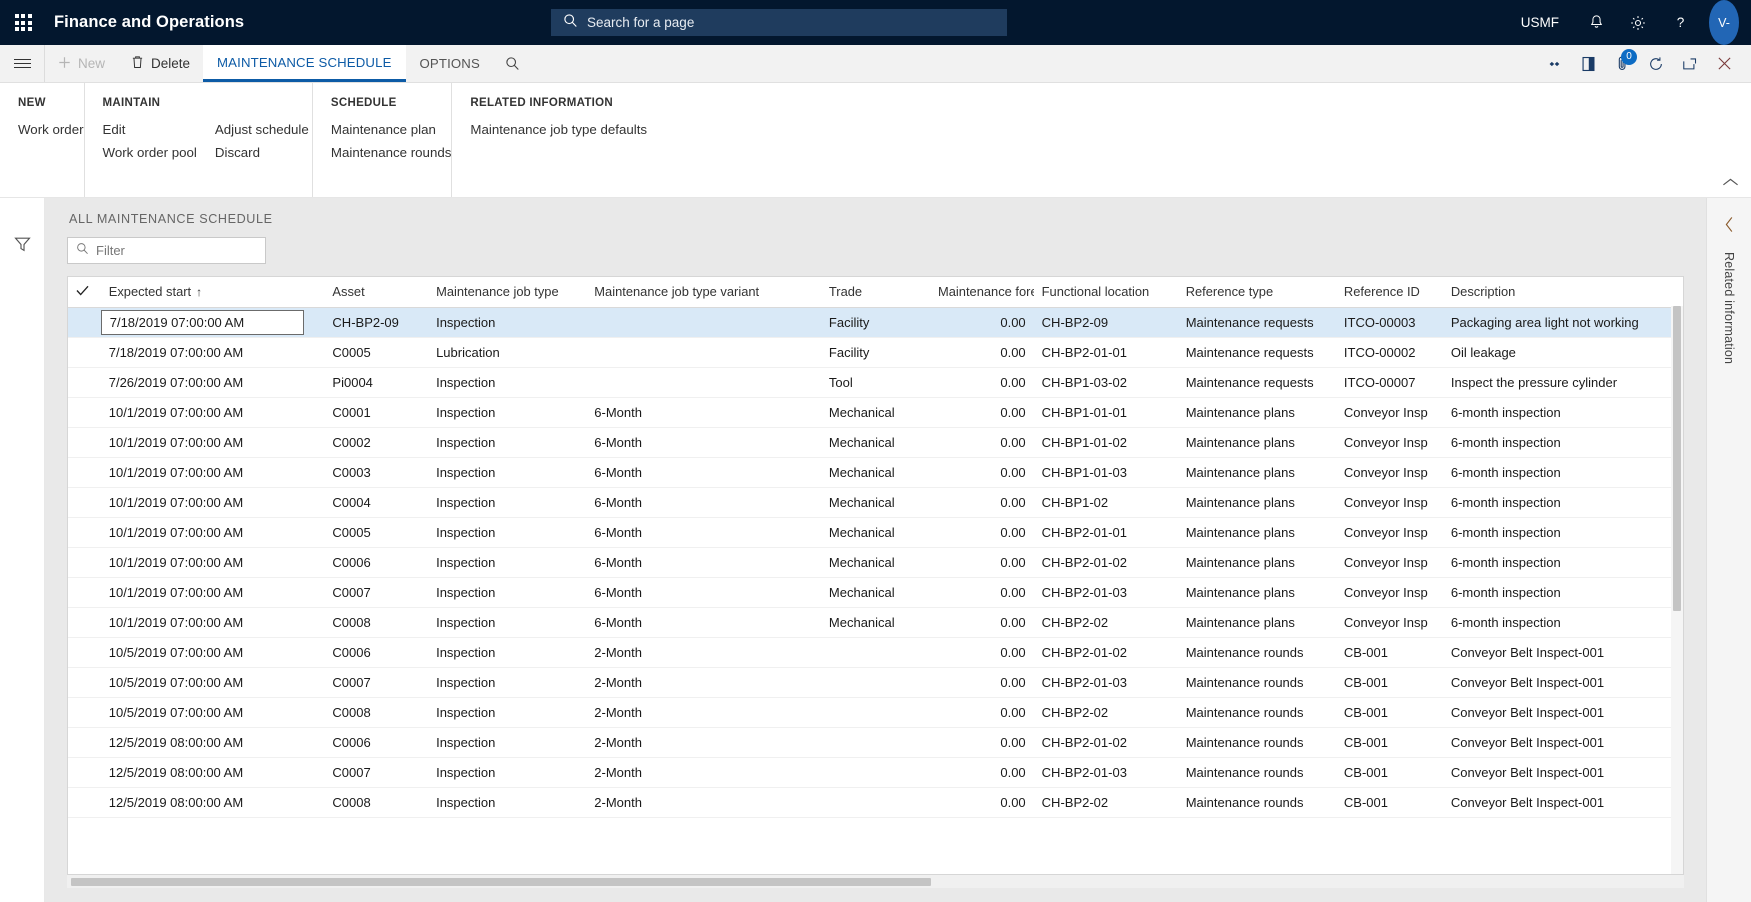 This screenshot has height=902, width=1751. Describe the element at coordinates (1105, 382) in the screenshot. I see `cell-functional-location: CH-BP1-03-02` at that location.